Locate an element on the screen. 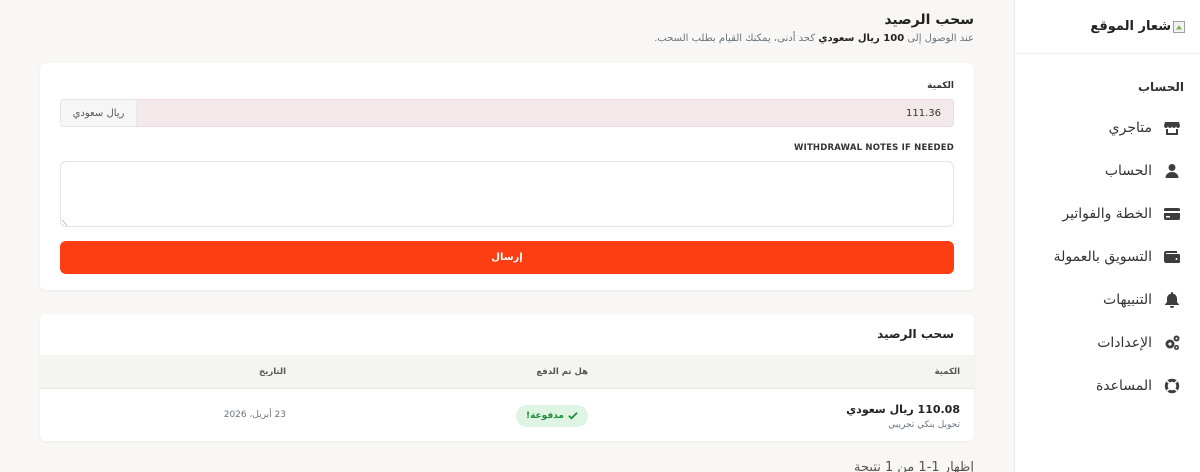  column-header-date: التاريخ is located at coordinates (272, 372).